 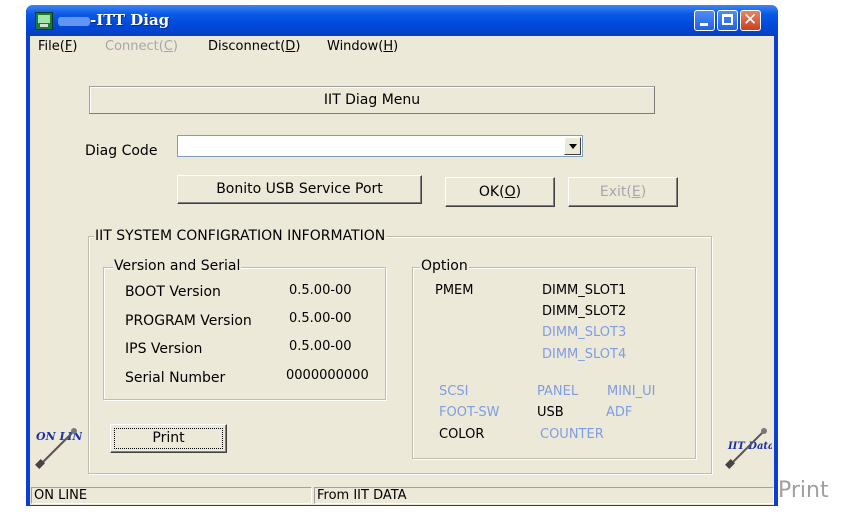 I want to click on dimm-slot4: DIMM_SLOT4, so click(x=584, y=354).